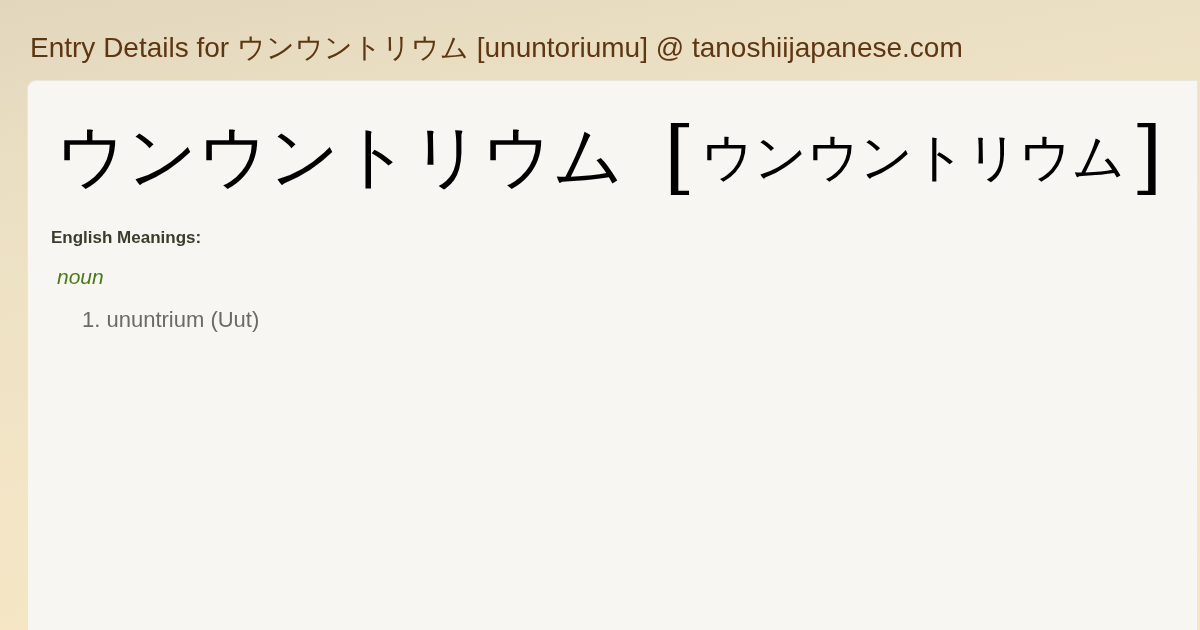 Image resolution: width=1200 pixels, height=630 pixels. I want to click on meaning-text: 1. ununtrium (Uut), so click(171, 319).